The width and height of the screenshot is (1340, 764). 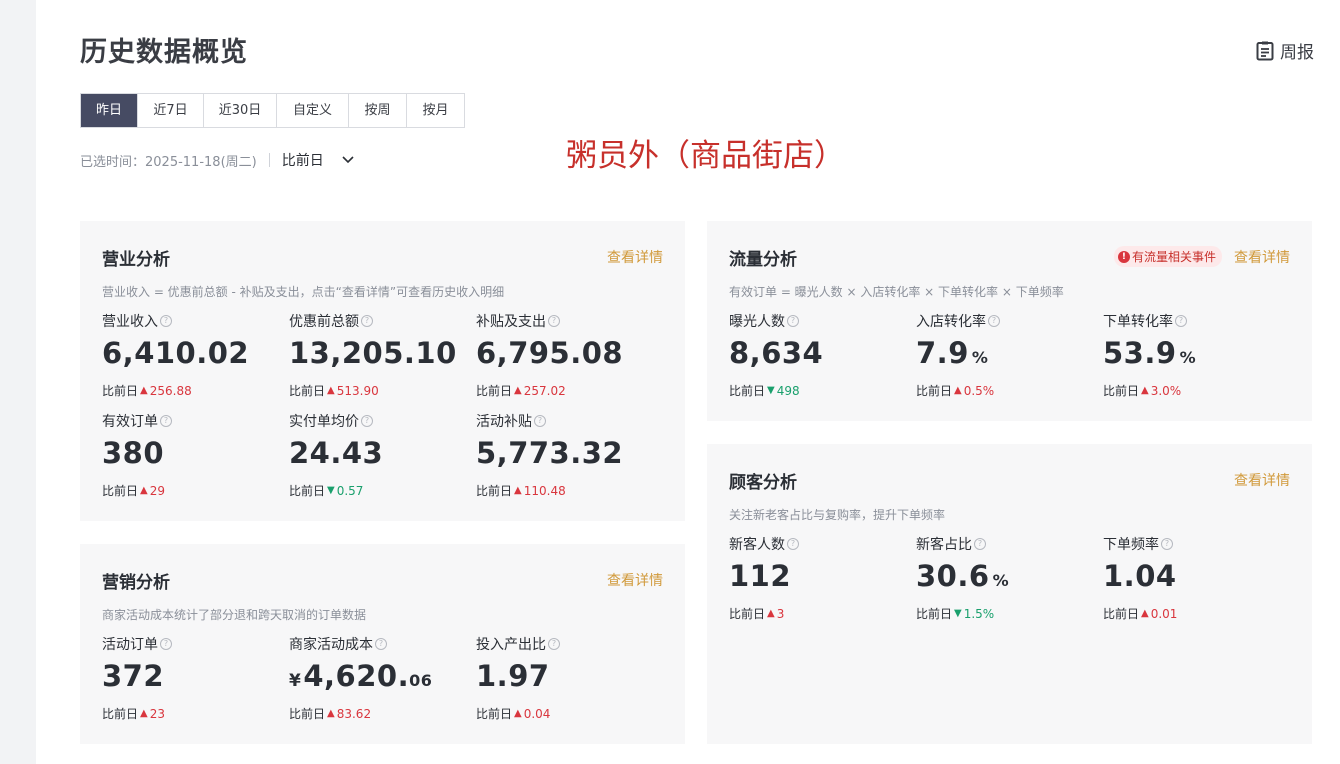 What do you see at coordinates (942, 353) in the screenshot?
I see `metric-value-text: 7.9` at bounding box center [942, 353].